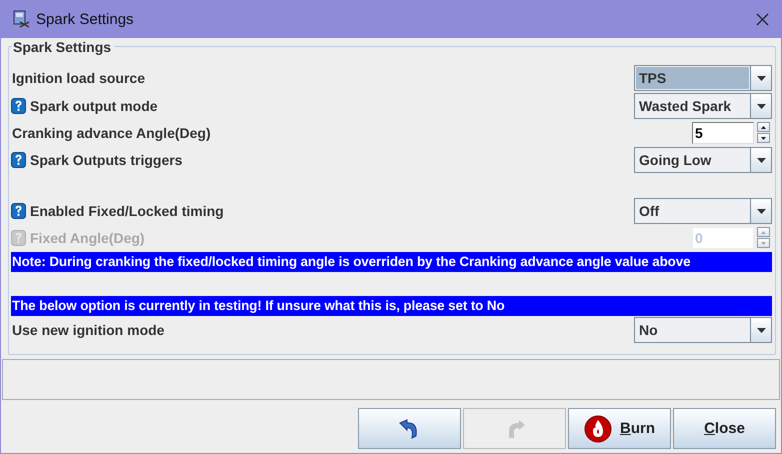 This screenshot has height=454, width=782. Describe the element at coordinates (87, 238) in the screenshot. I see `field-label: Fixed Angle(Deg)` at that location.